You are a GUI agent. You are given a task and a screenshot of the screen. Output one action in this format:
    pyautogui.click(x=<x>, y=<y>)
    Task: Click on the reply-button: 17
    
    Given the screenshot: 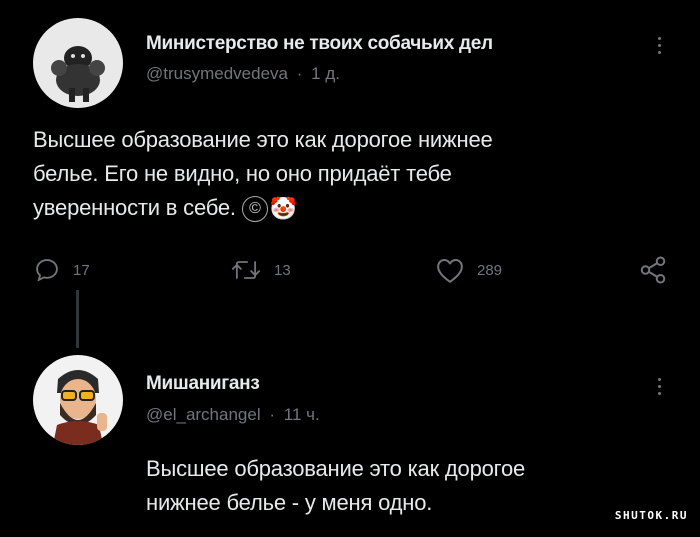 What is the action you would take?
    pyautogui.click(x=61, y=270)
    